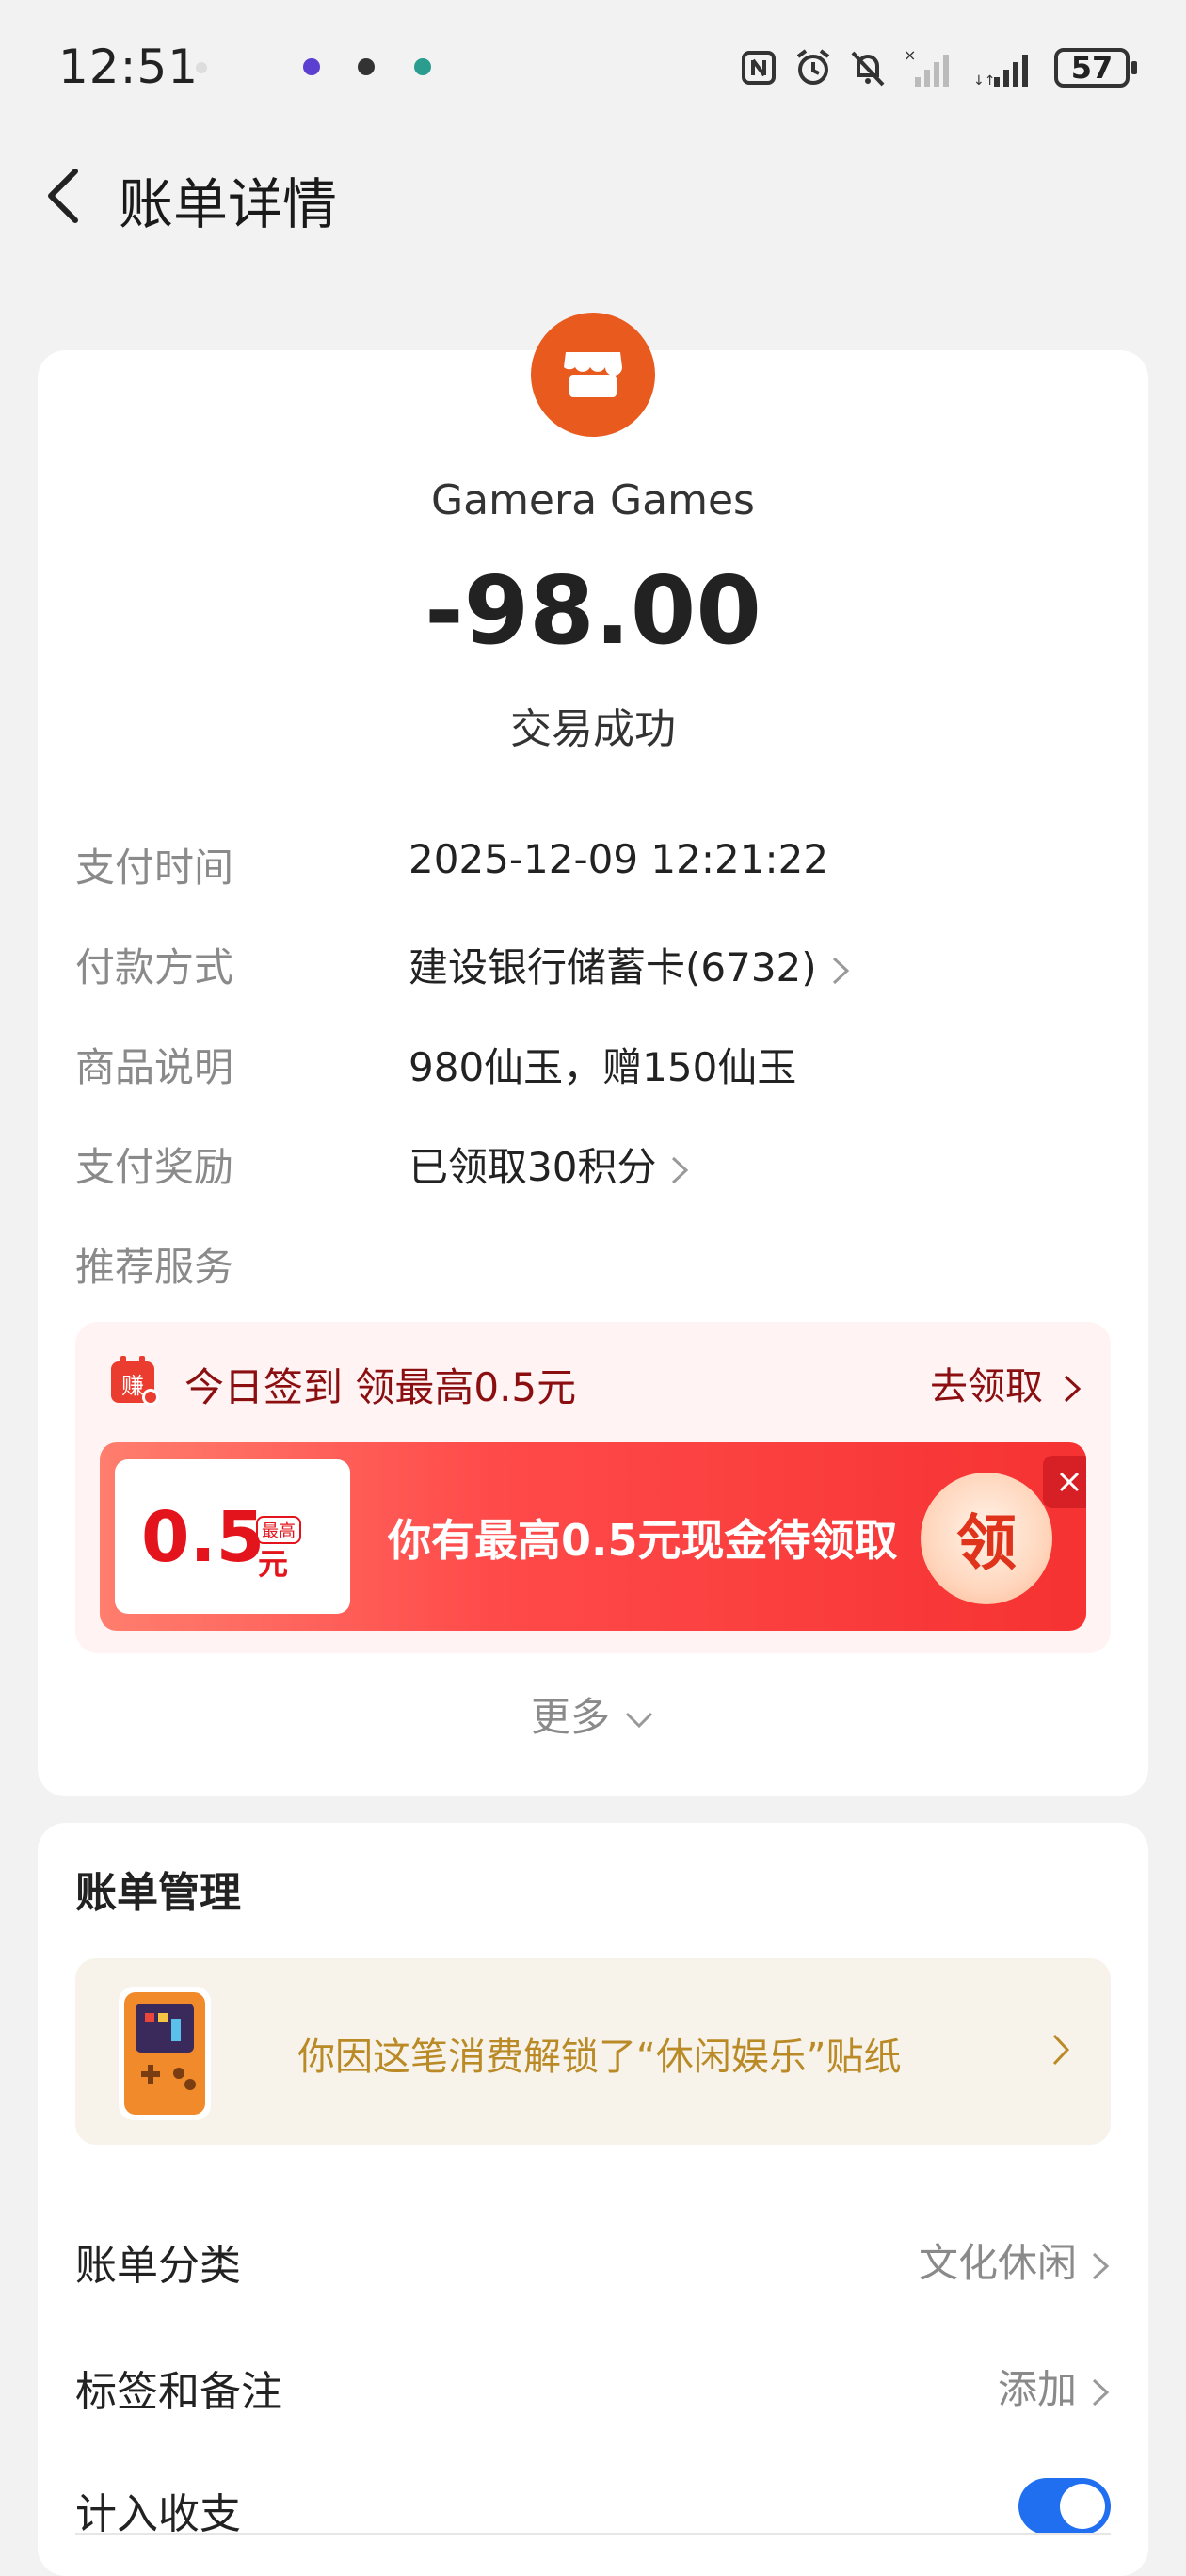 This screenshot has width=1186, height=2576. Describe the element at coordinates (273, 1564) in the screenshot. I see `coupon-unit: 元` at that location.